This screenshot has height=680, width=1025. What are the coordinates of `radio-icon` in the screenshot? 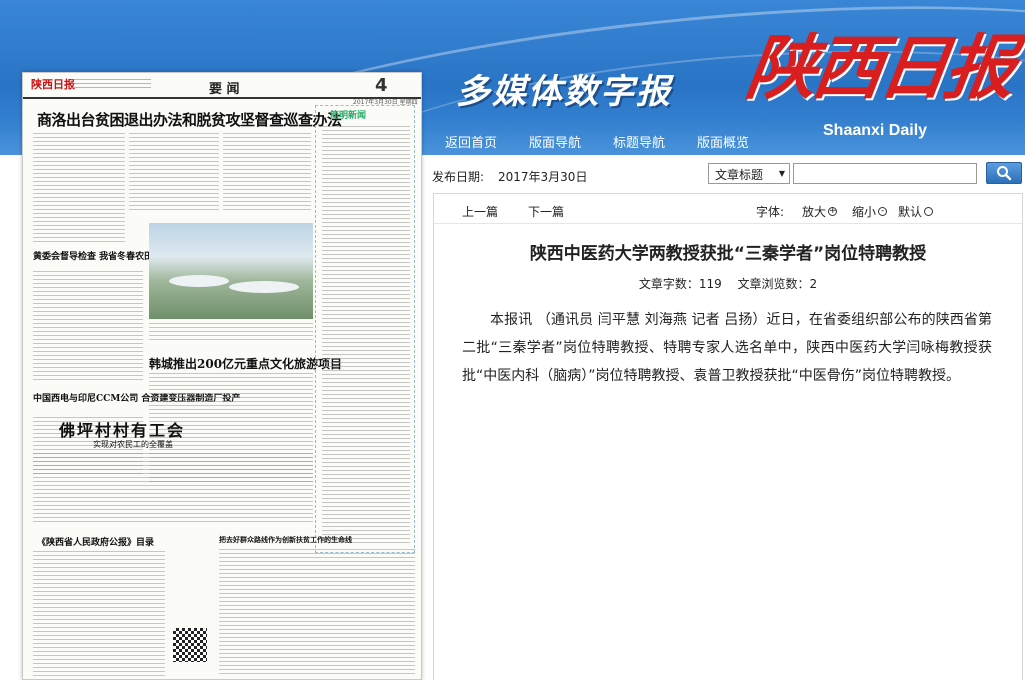 It's located at (929, 211).